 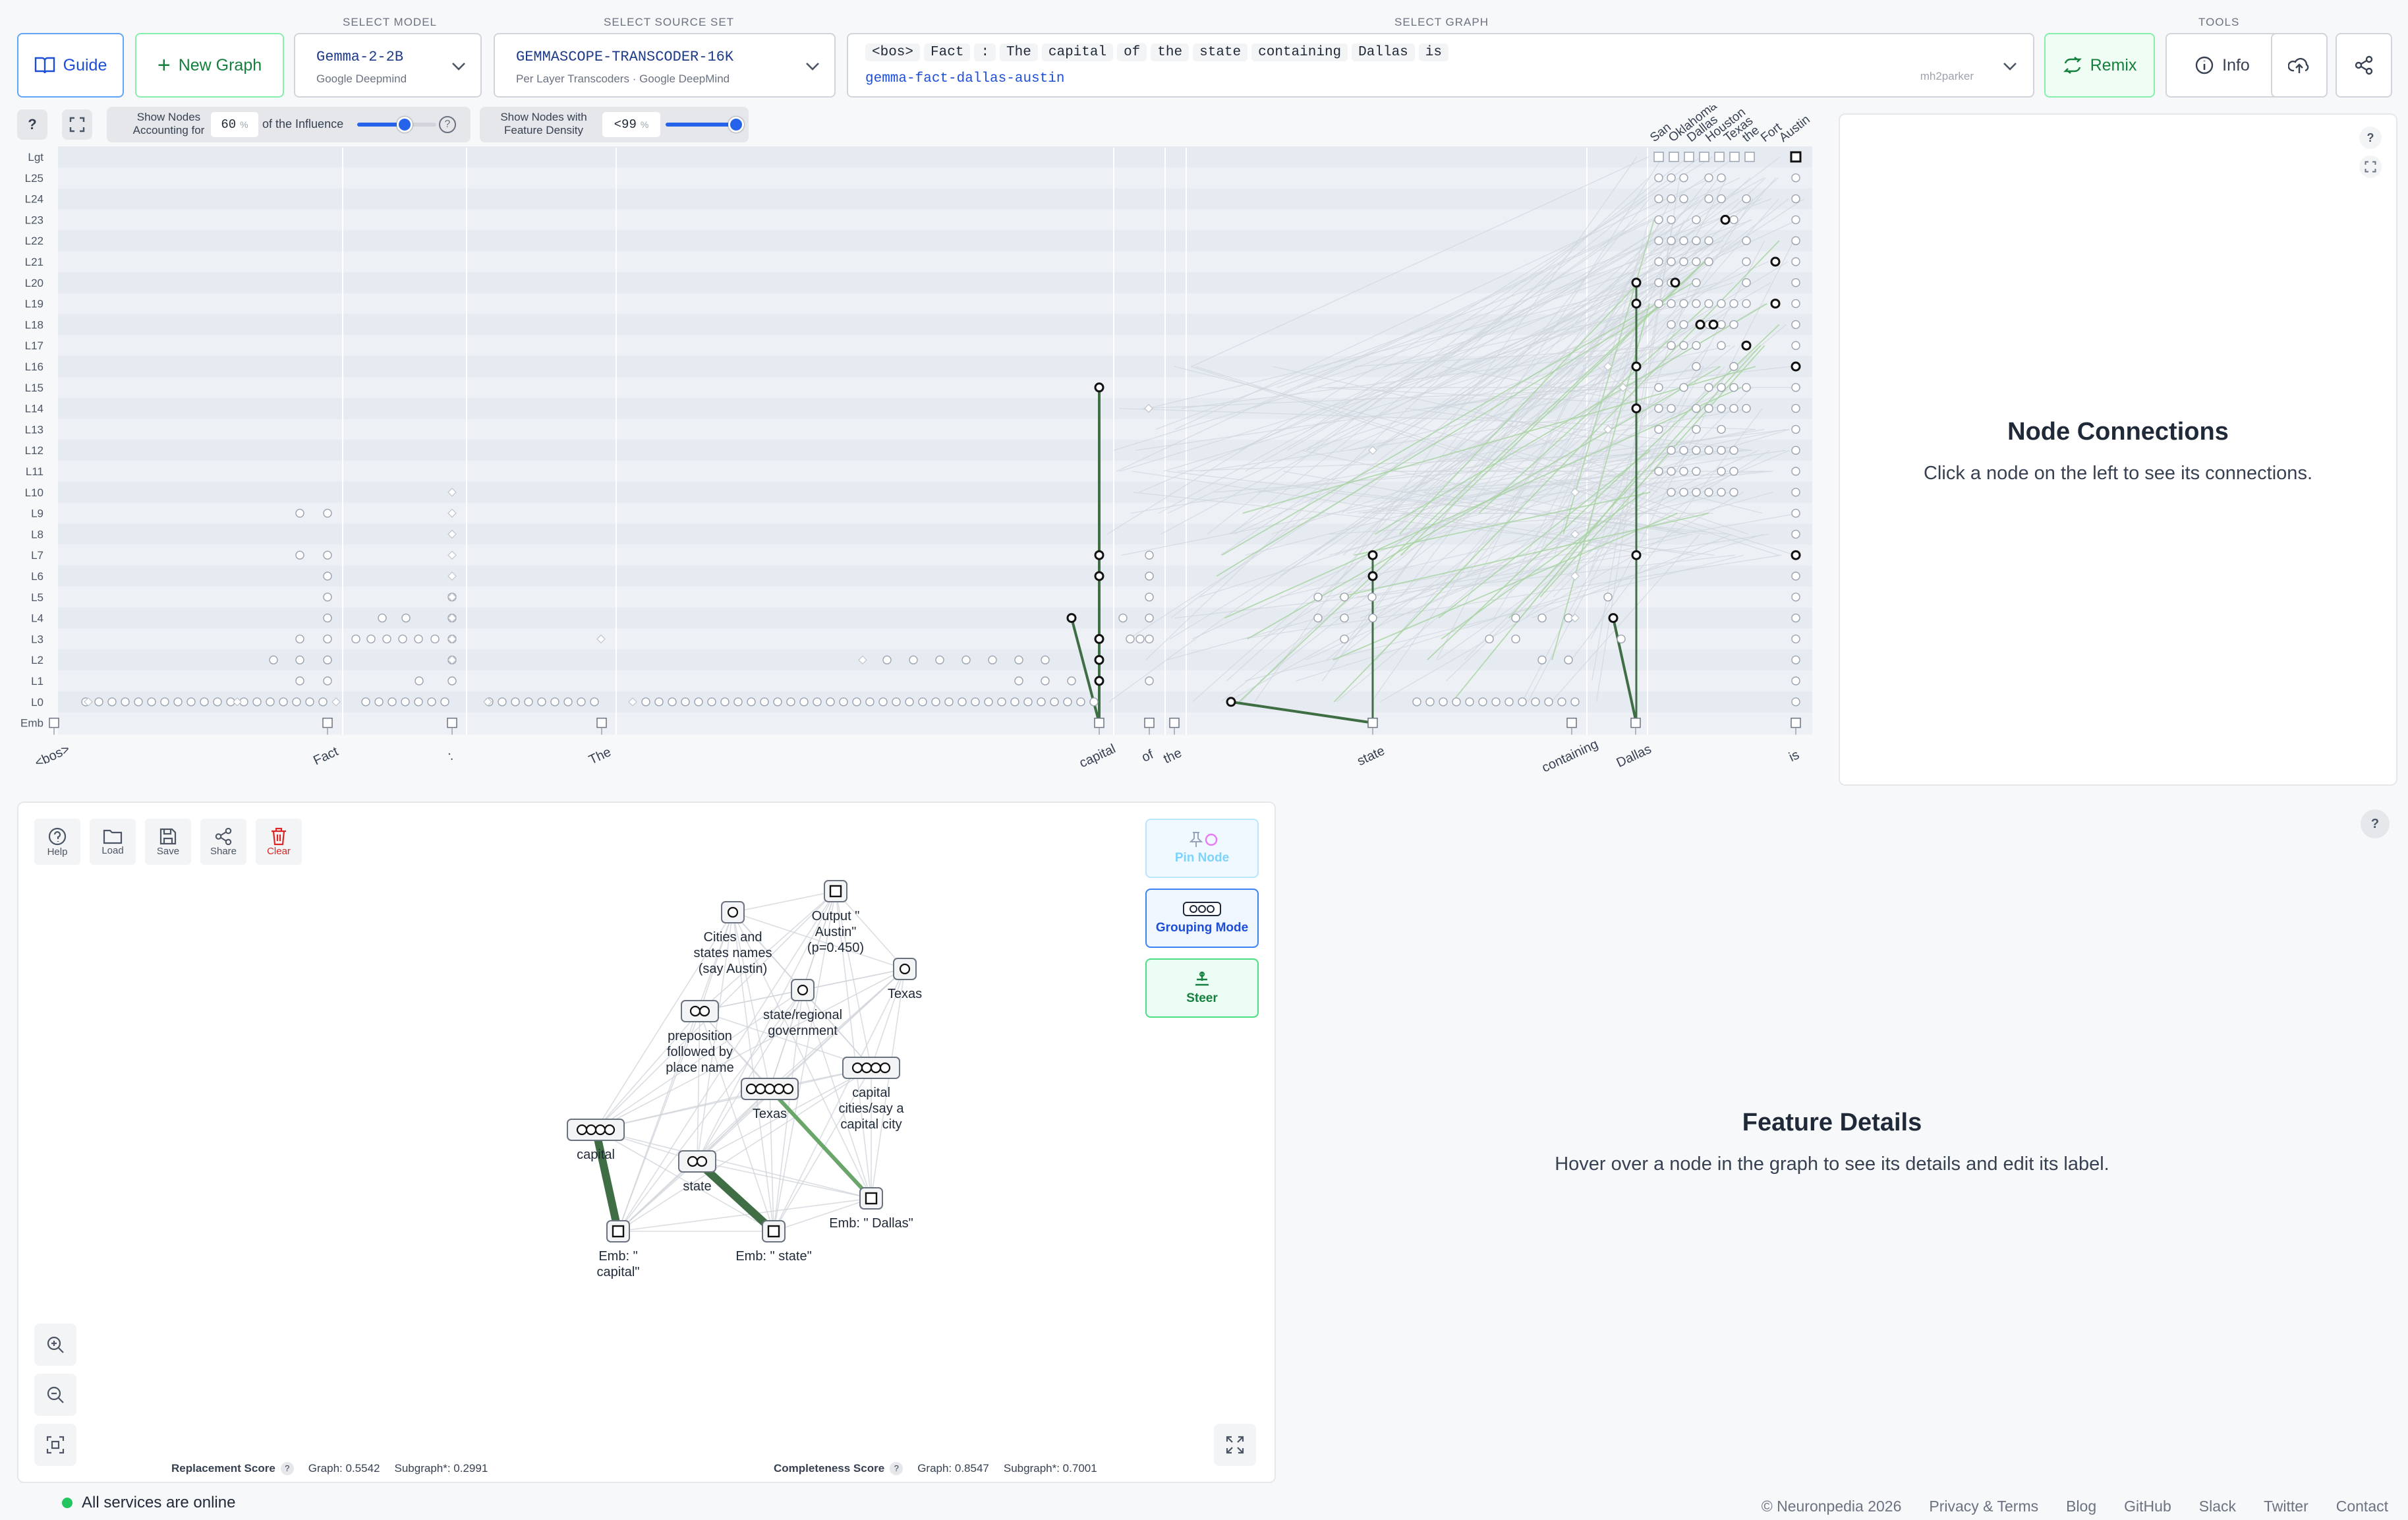 What do you see at coordinates (55, 1345) in the screenshot?
I see `zoom-in-button` at bounding box center [55, 1345].